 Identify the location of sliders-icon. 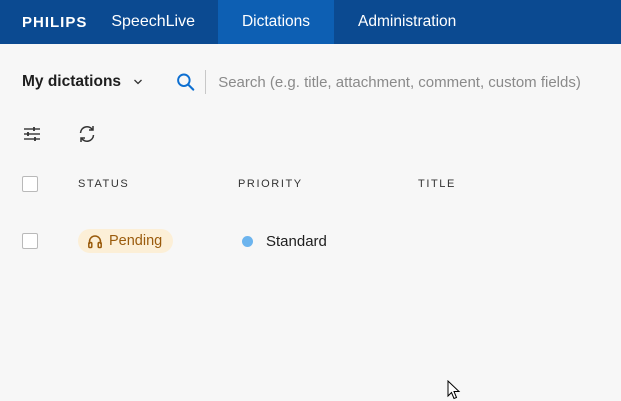
(32, 134).